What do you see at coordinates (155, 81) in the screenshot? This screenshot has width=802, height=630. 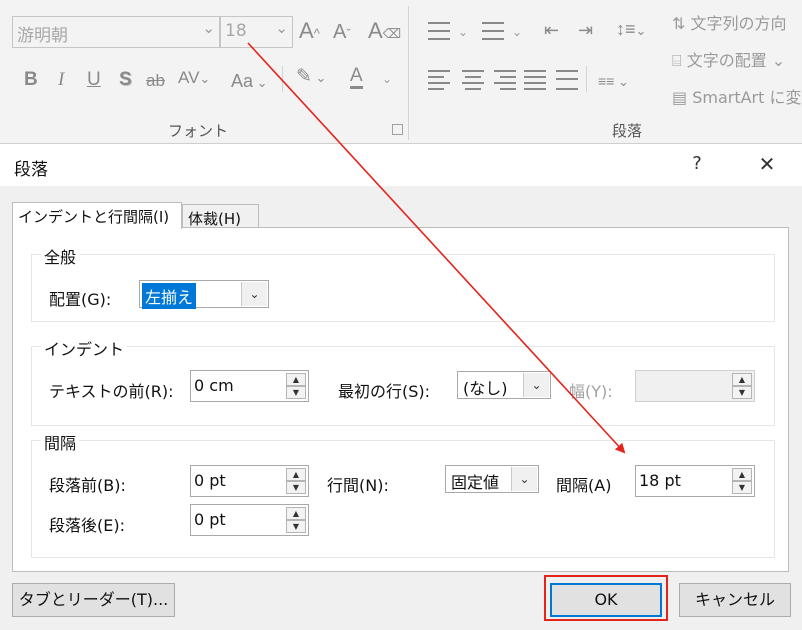 I see `strikethrough-button: ab` at bounding box center [155, 81].